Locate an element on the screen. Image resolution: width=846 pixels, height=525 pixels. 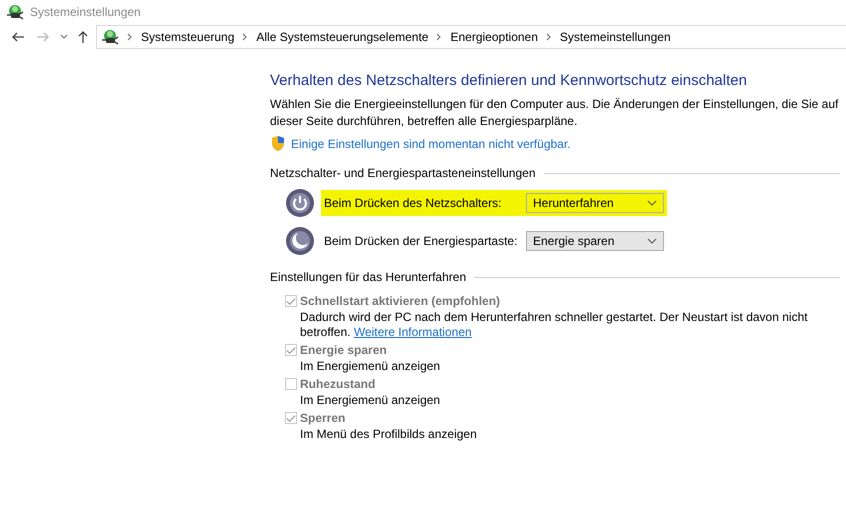
breadcrumb-item: Systemeinstellungen is located at coordinates (615, 37).